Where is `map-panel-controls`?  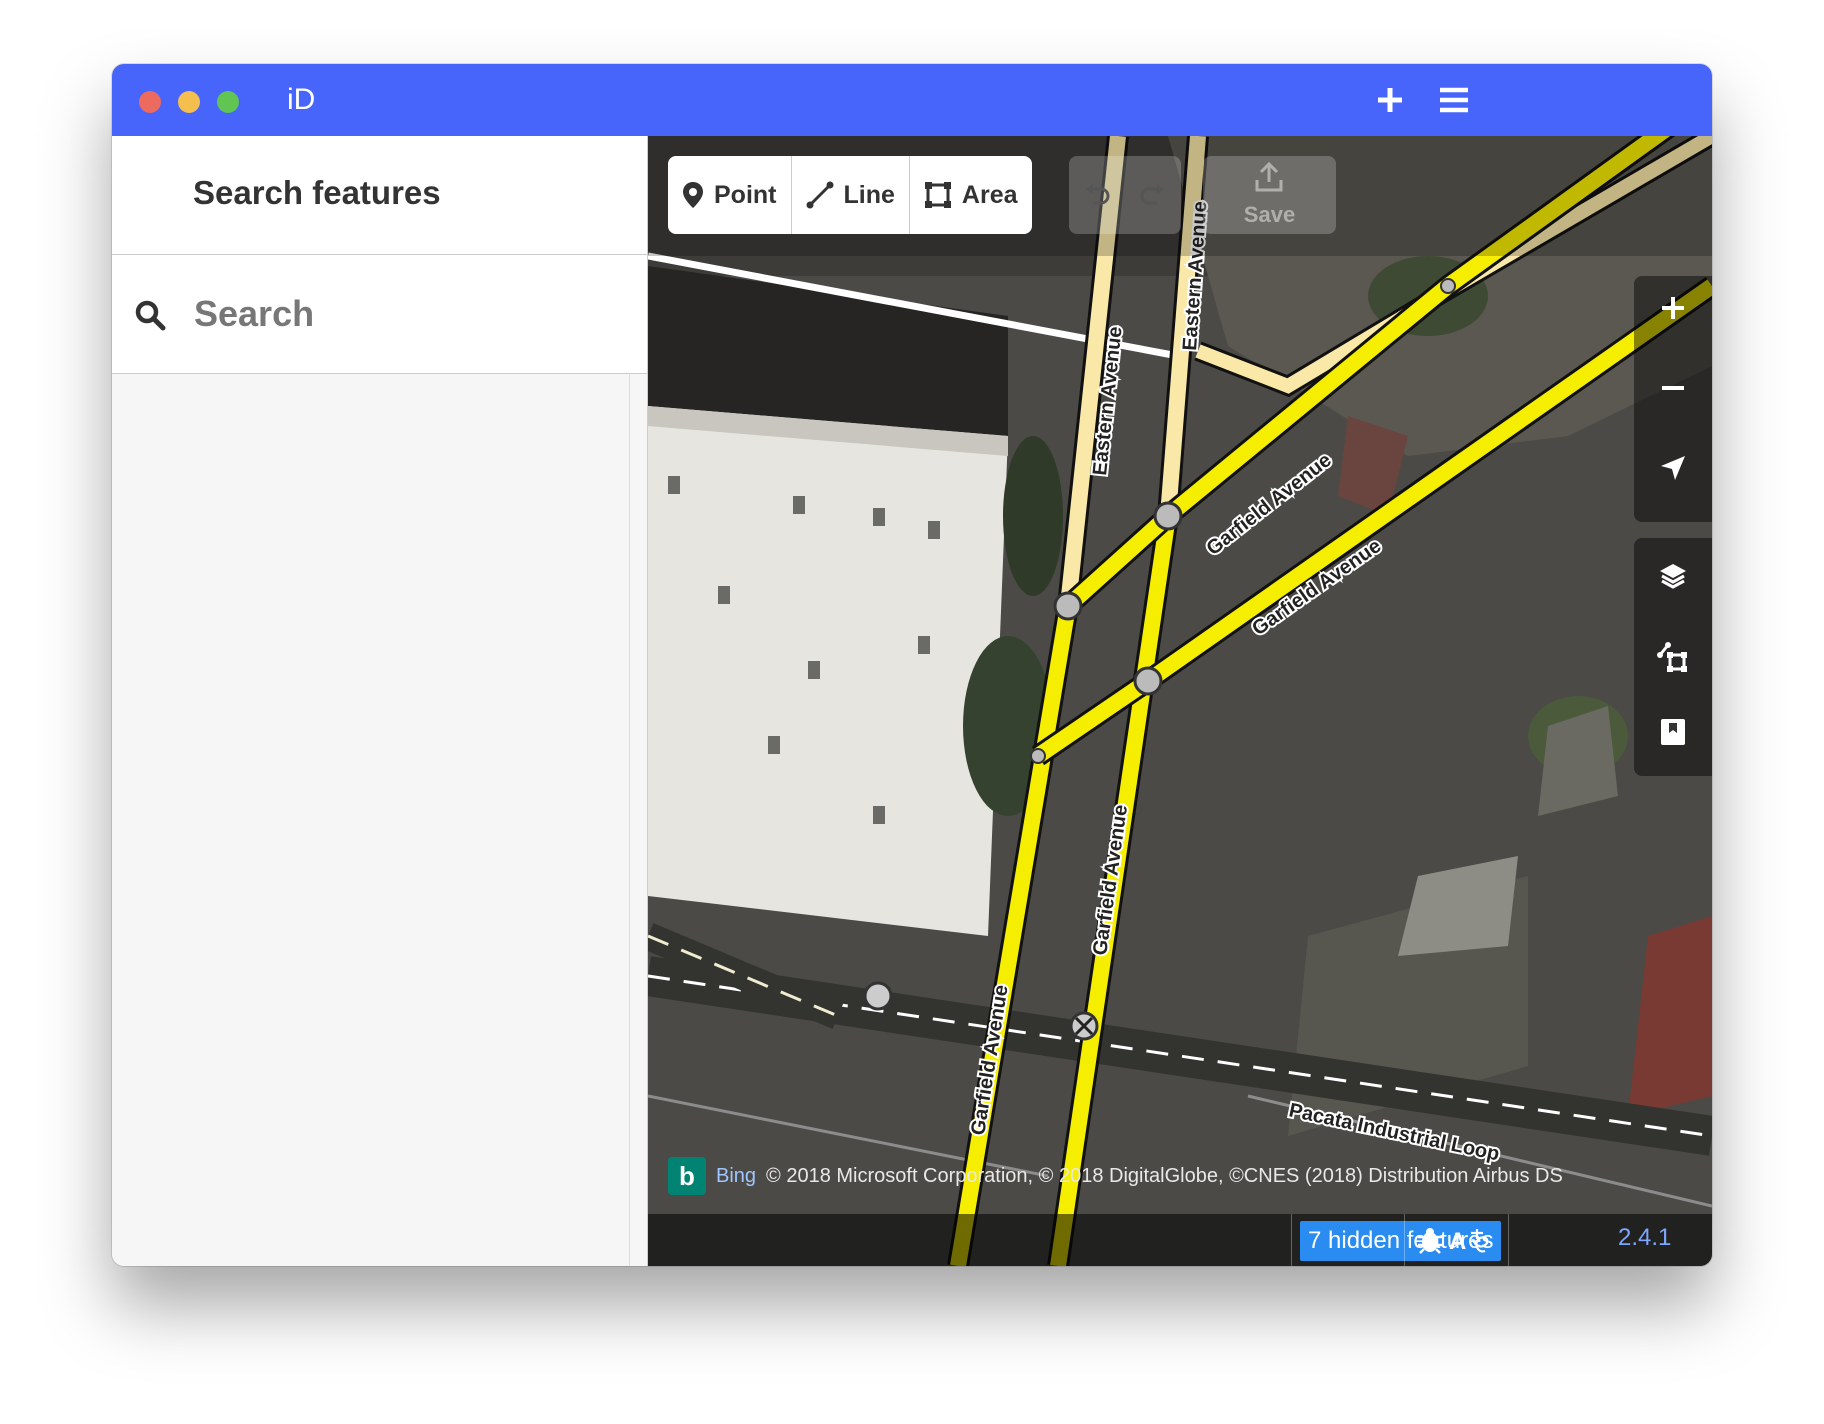 map-panel-controls is located at coordinates (1673, 657).